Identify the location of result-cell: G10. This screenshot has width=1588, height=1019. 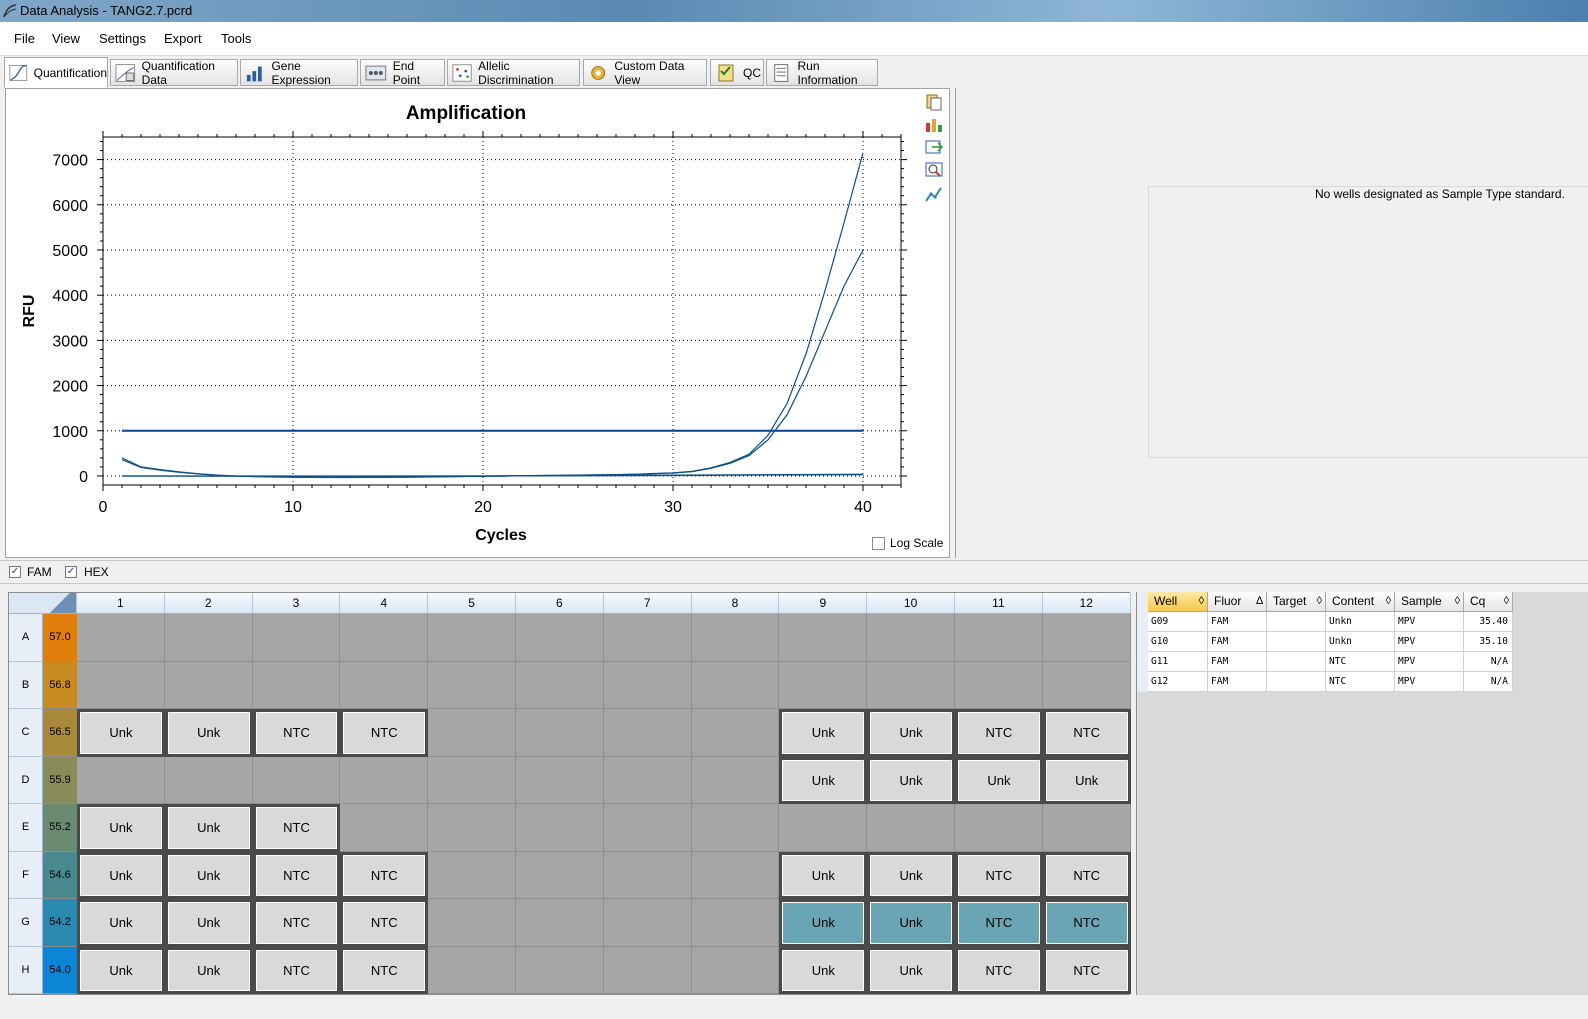
(1178, 642).